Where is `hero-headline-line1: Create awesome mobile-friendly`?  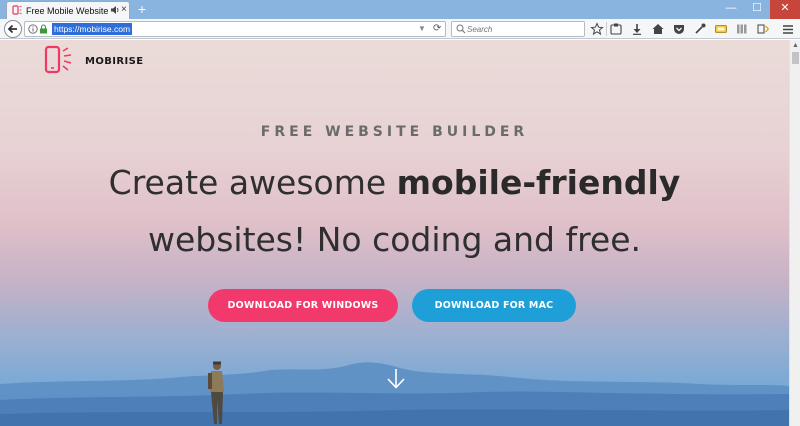
hero-headline-line1: Create awesome mobile-friendly is located at coordinates (394, 182).